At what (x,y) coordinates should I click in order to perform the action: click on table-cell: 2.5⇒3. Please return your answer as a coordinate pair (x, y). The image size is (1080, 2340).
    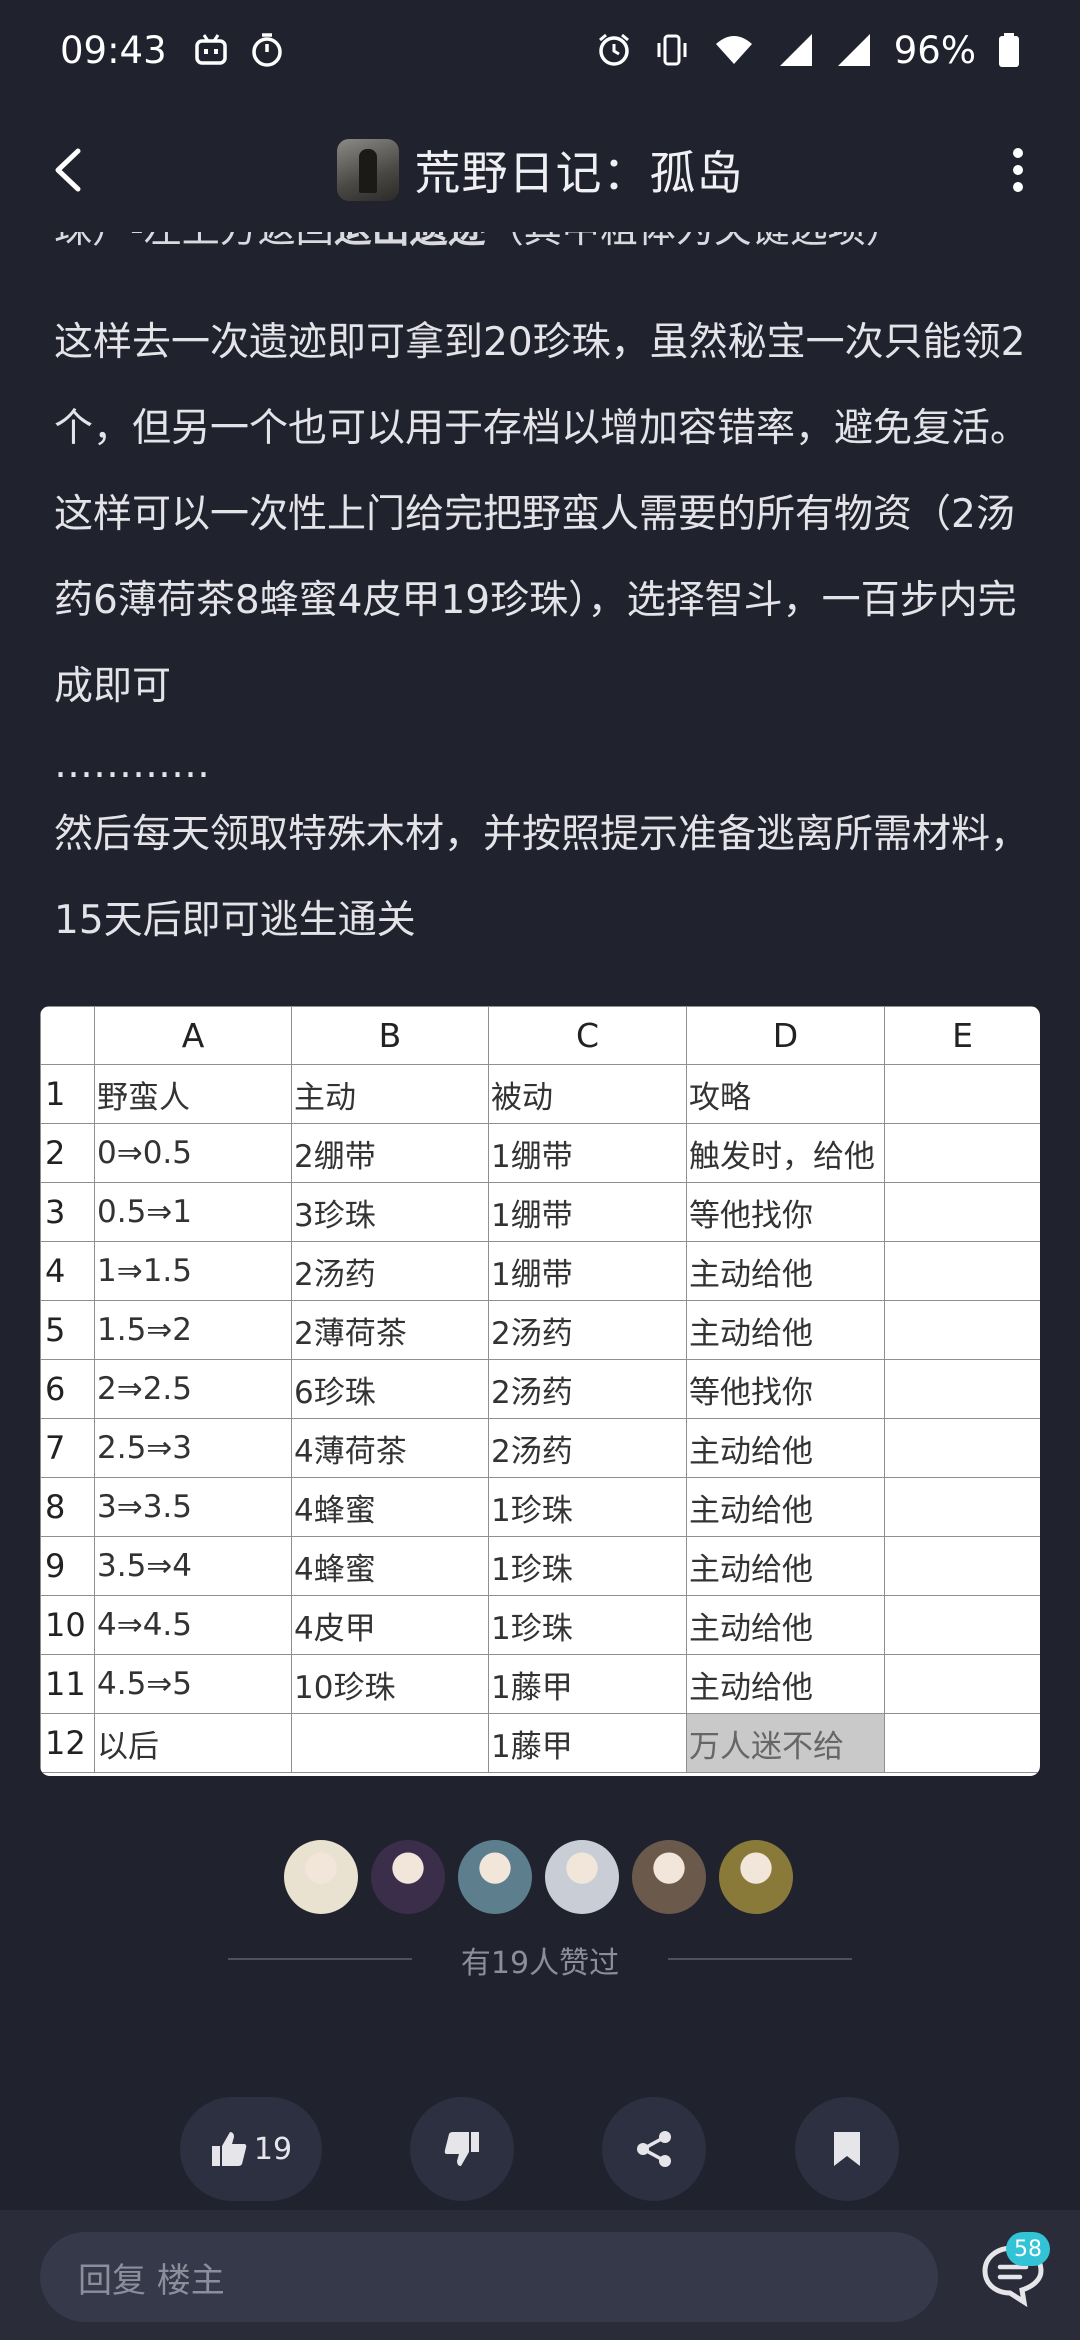
    Looking at the image, I should click on (193, 1448).